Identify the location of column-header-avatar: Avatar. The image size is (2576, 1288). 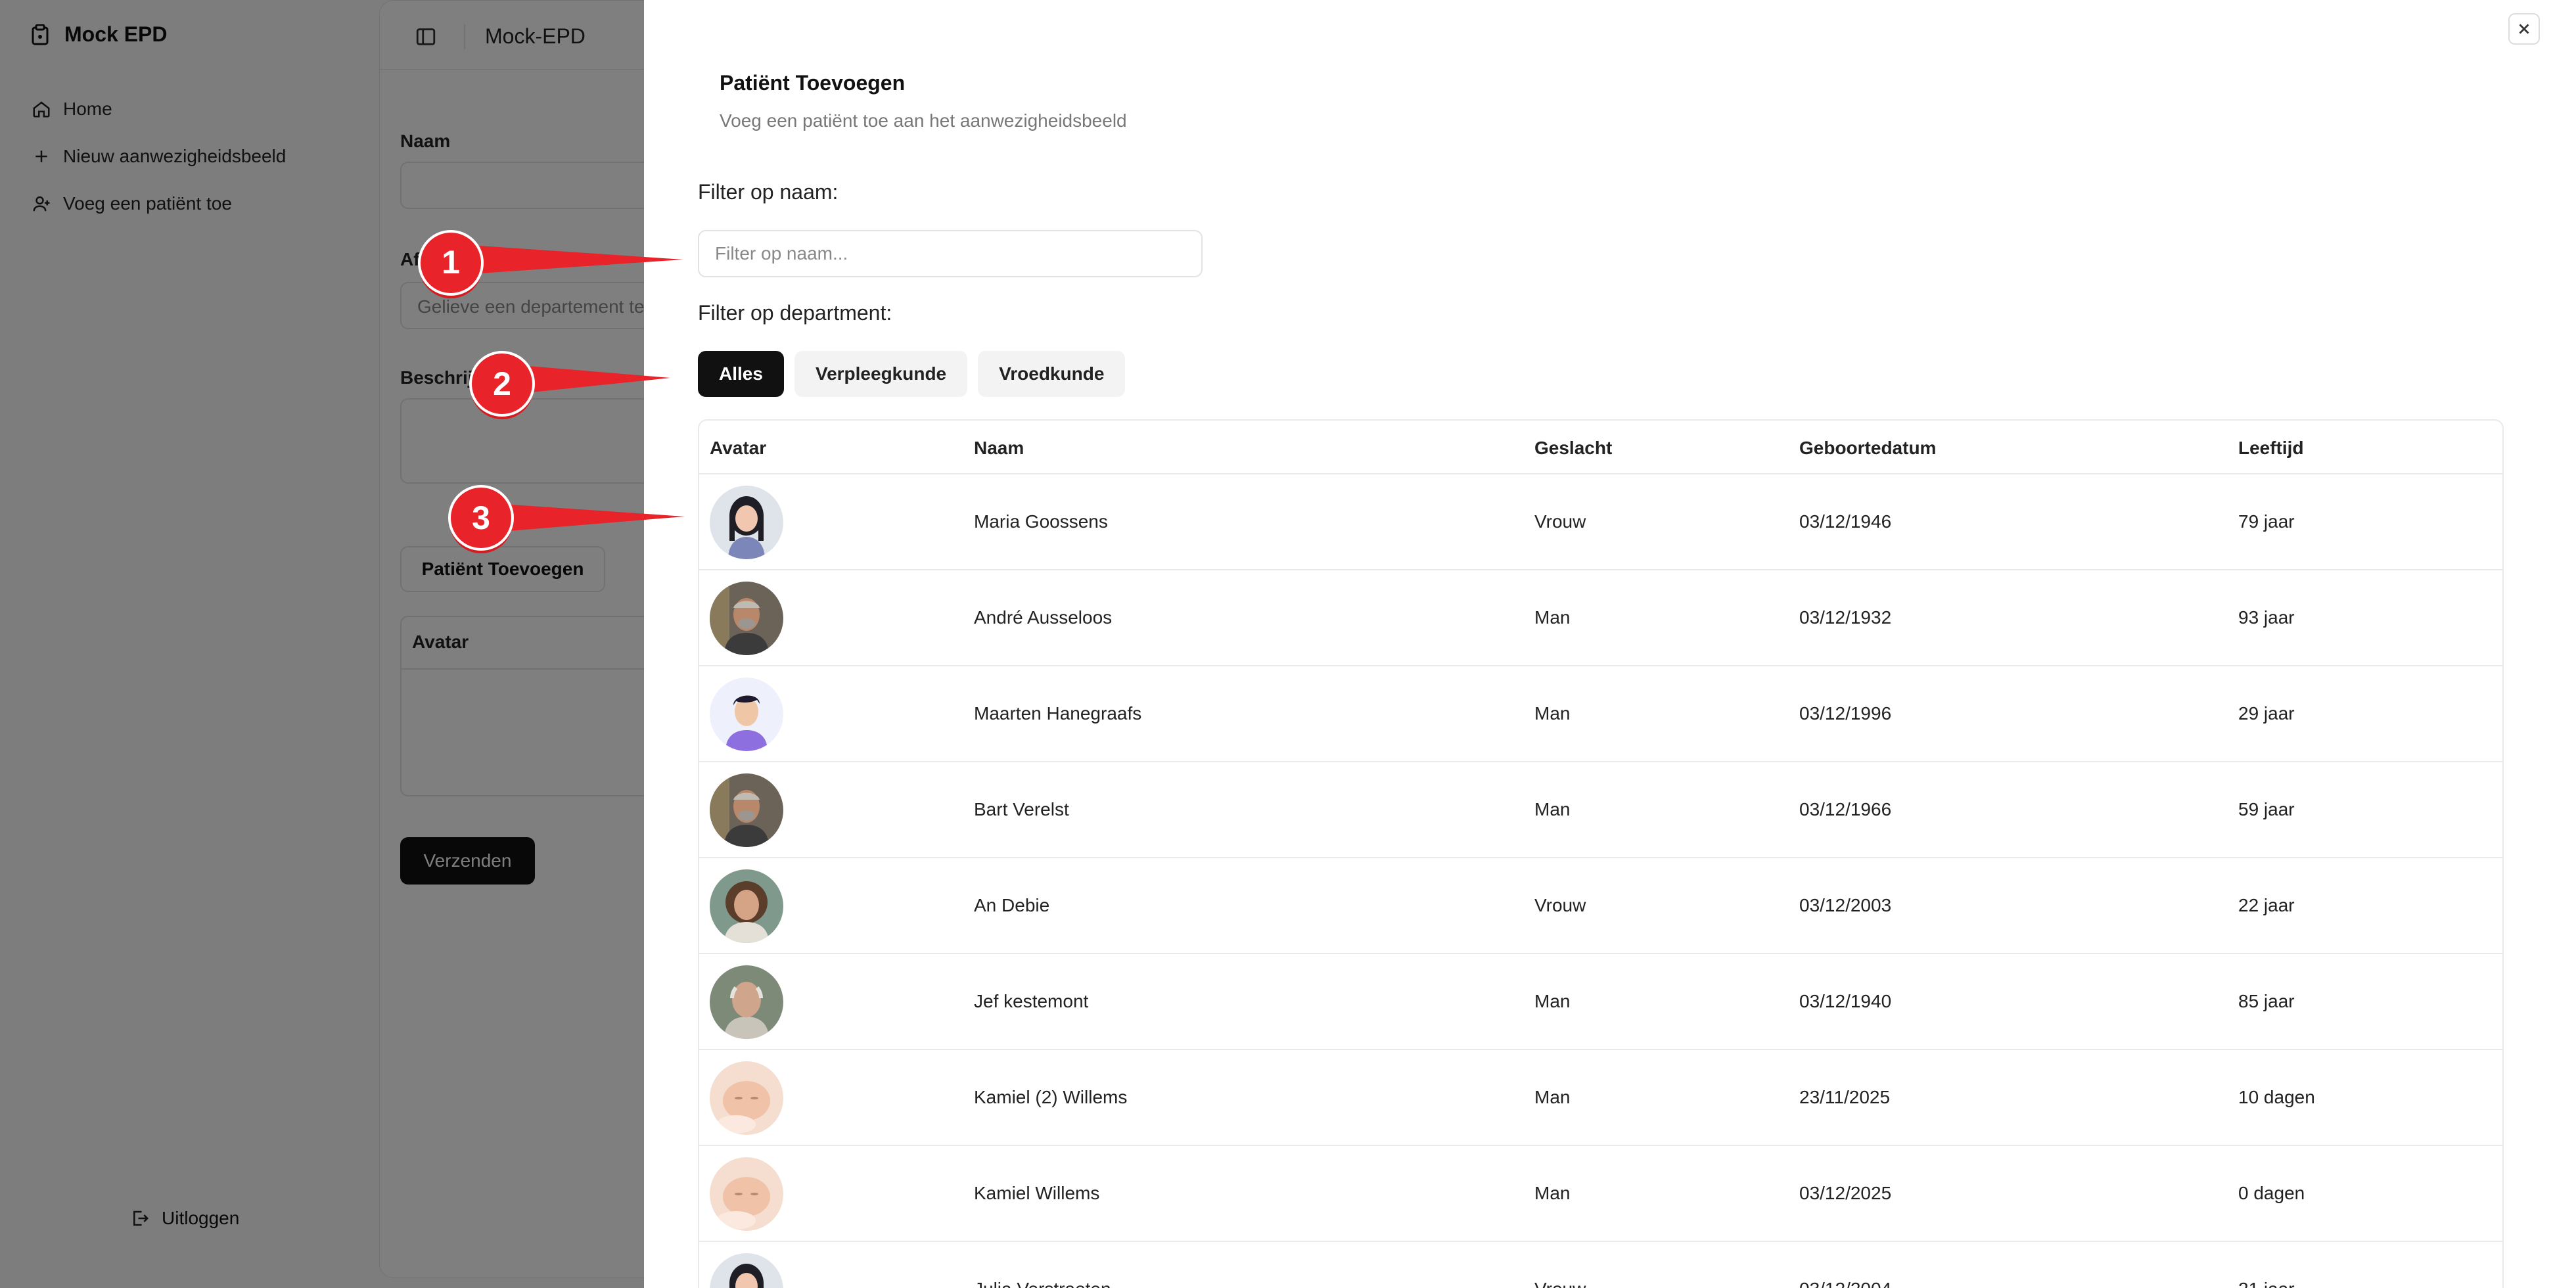
(738, 448).